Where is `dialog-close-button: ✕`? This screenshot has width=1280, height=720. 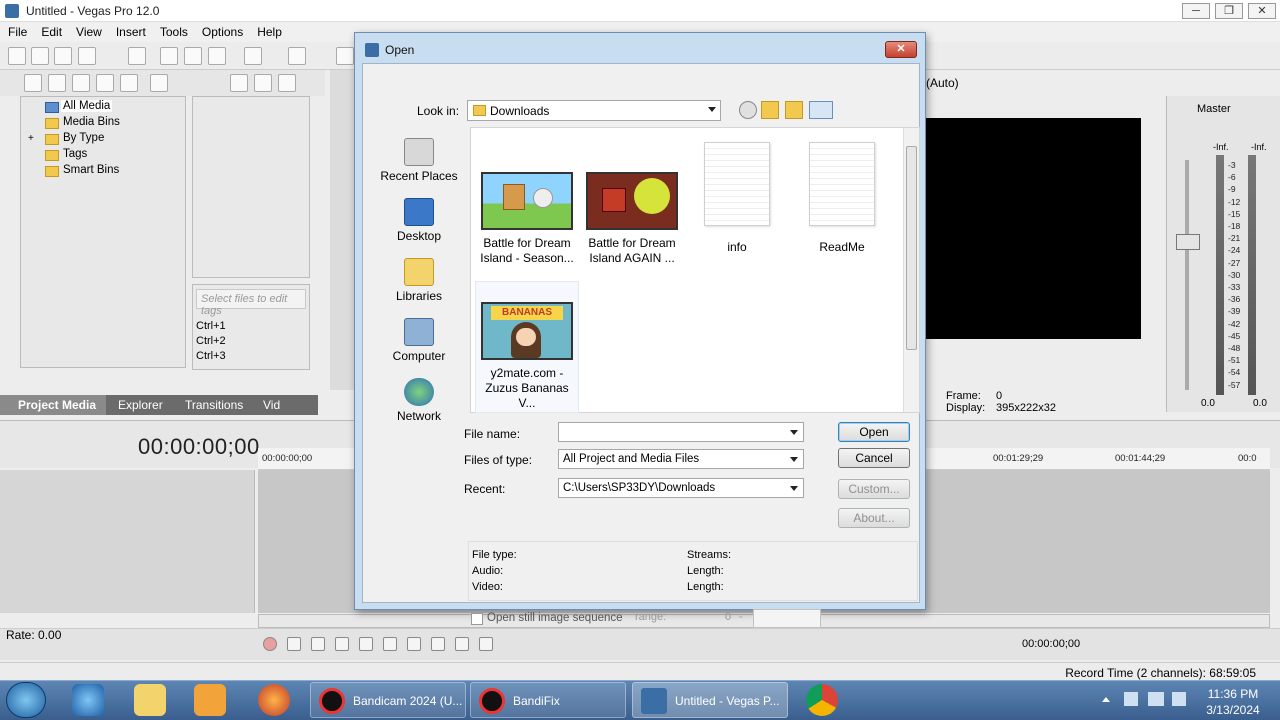 dialog-close-button: ✕ is located at coordinates (901, 49).